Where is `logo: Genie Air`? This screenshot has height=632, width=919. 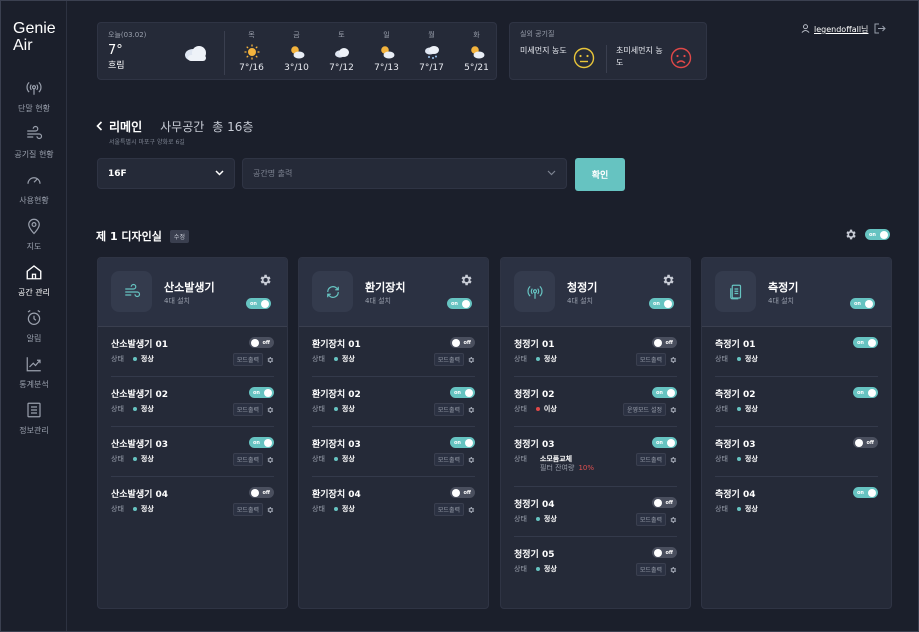 logo: Genie Air is located at coordinates (34, 37).